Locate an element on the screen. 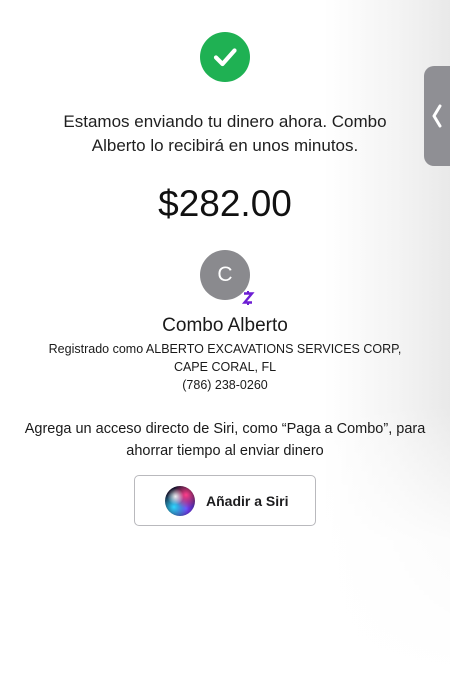  avatar-initial: C is located at coordinates (225, 274).